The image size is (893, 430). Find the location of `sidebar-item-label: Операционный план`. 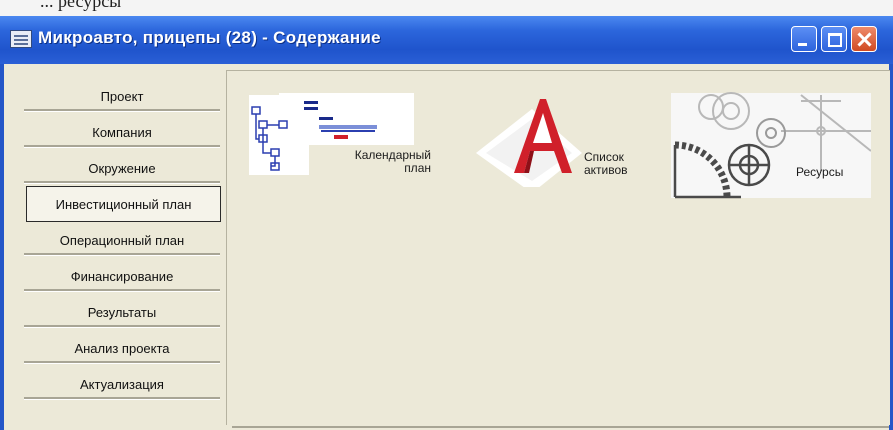

sidebar-item-label: Операционный план is located at coordinates (122, 240).